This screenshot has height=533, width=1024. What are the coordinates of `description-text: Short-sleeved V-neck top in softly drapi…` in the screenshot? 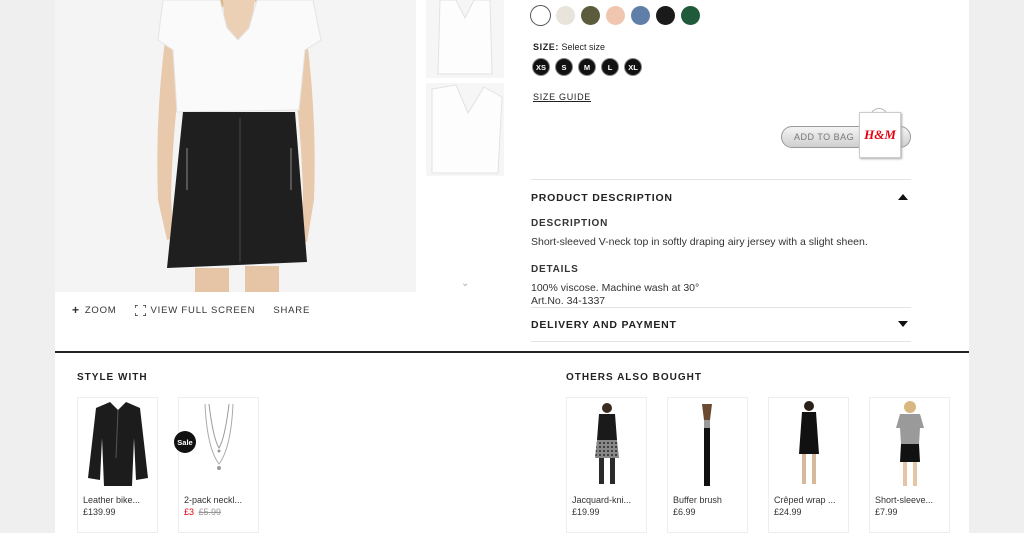 It's located at (699, 242).